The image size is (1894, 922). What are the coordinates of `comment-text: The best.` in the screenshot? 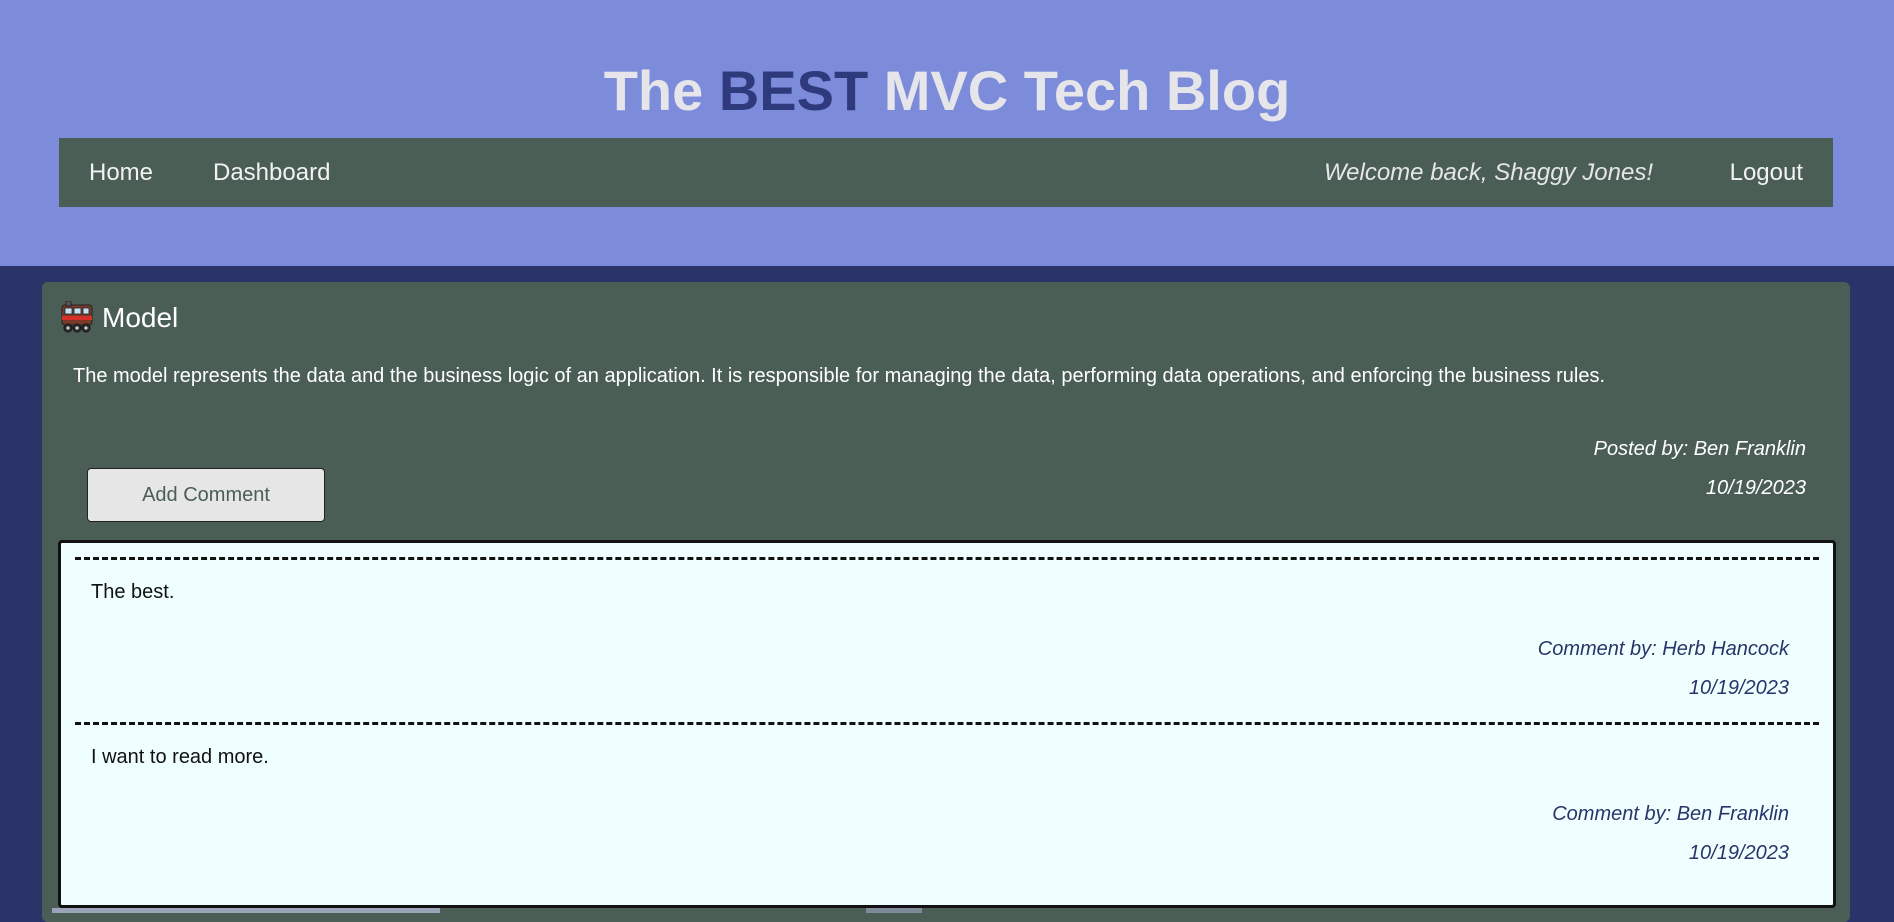 It's located at (133, 592).